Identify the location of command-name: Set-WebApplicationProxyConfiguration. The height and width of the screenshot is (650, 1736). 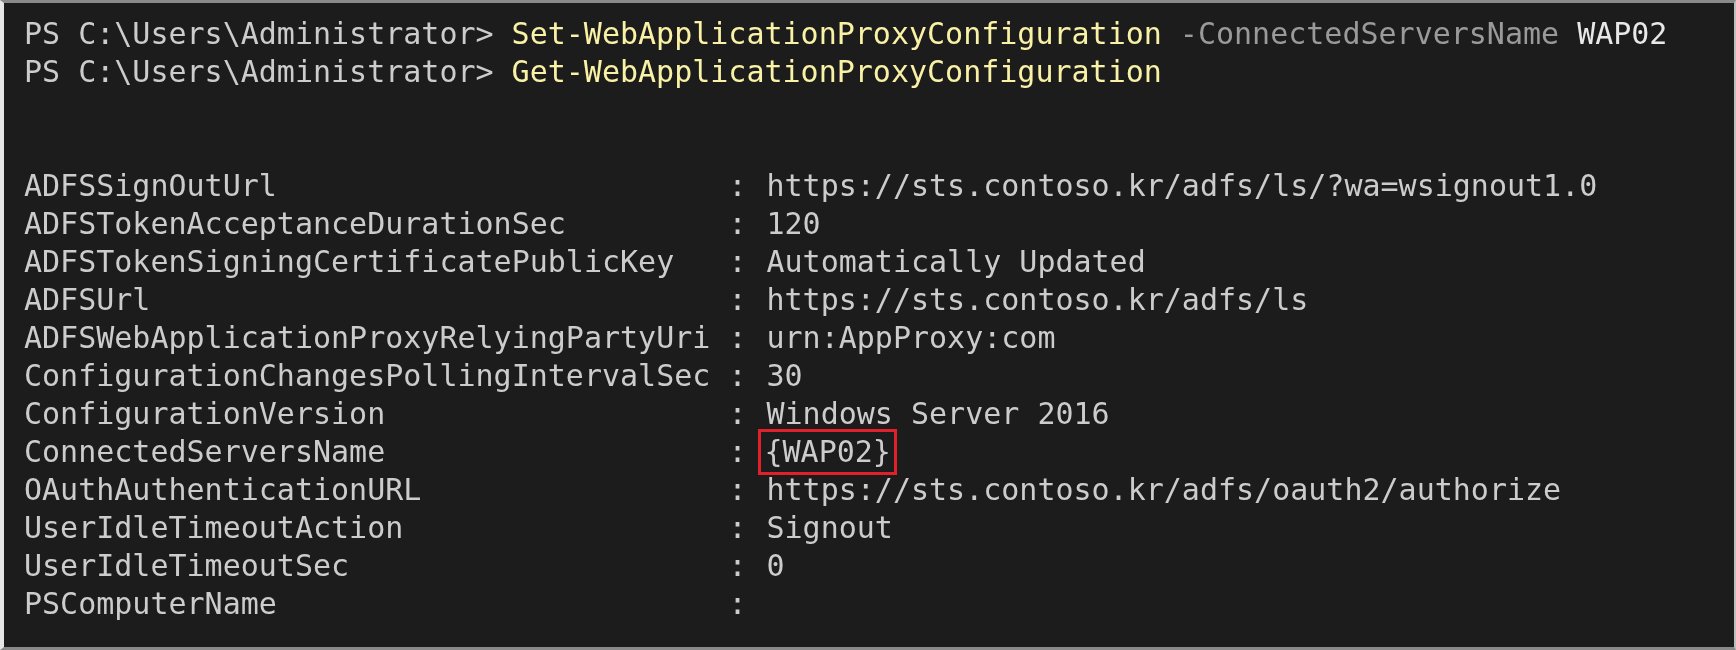
(836, 34).